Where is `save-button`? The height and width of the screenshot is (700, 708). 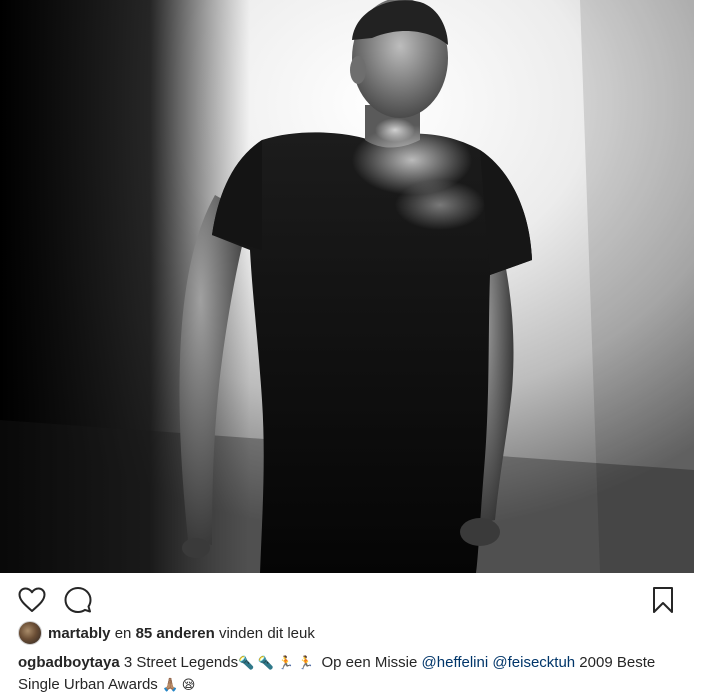 save-button is located at coordinates (663, 600).